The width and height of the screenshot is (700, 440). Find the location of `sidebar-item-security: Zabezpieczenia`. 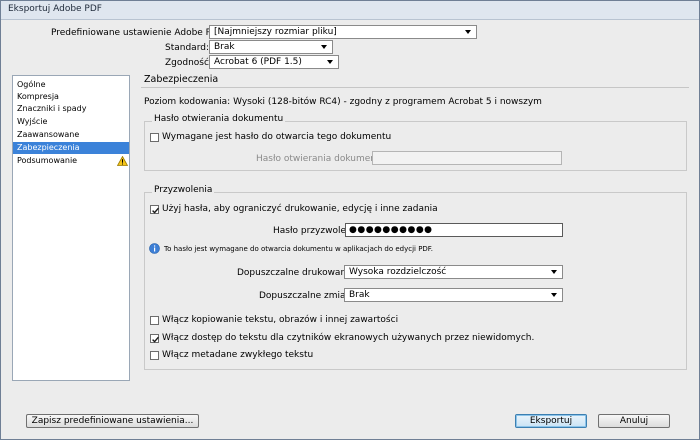

sidebar-item-security: Zabezpieczenia is located at coordinates (71, 148).